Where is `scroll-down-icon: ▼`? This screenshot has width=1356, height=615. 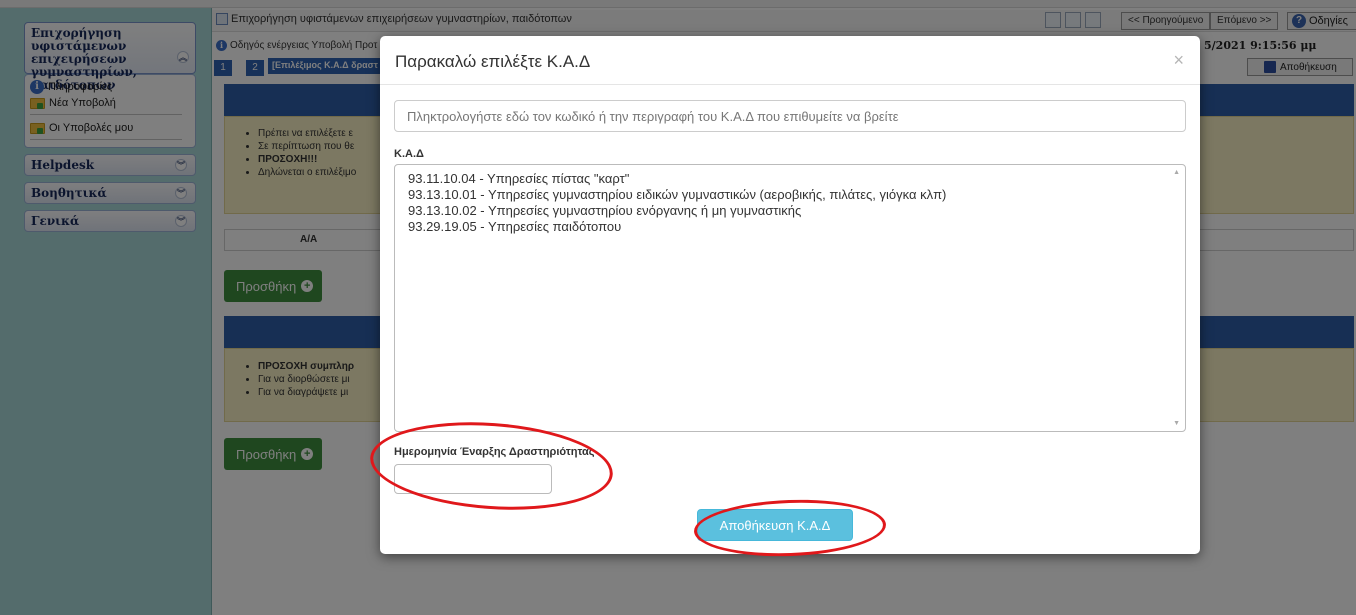
scroll-down-icon: ▼ is located at coordinates (1176, 423).